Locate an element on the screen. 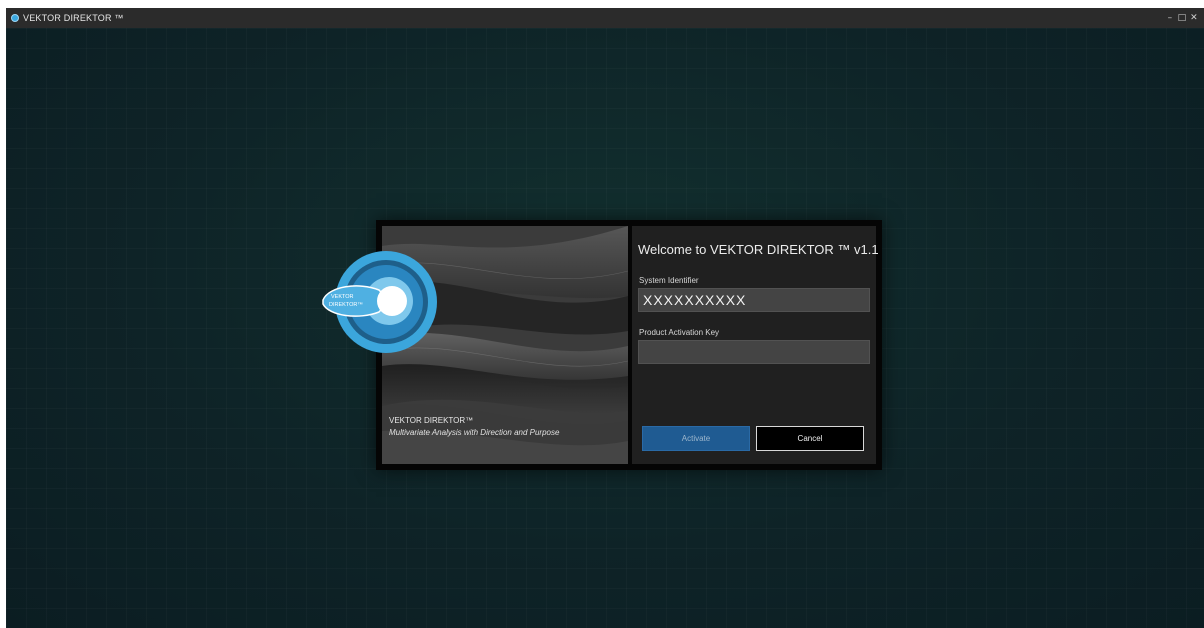 This screenshot has height=628, width=1204. logo-text-line2: DIREKTOR™ is located at coordinates (346, 305).